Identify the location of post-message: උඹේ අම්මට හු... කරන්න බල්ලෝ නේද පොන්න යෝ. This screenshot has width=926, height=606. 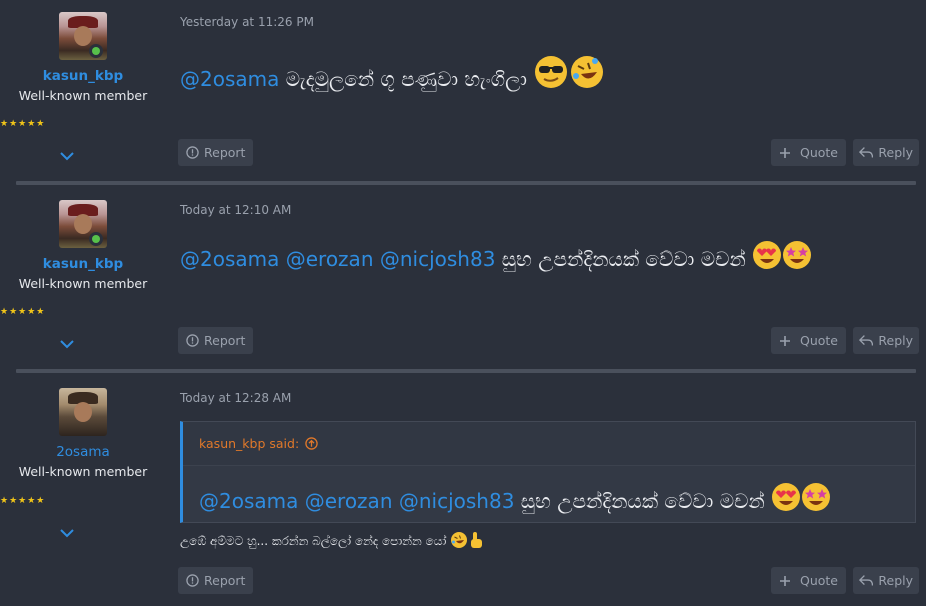
(332, 541).